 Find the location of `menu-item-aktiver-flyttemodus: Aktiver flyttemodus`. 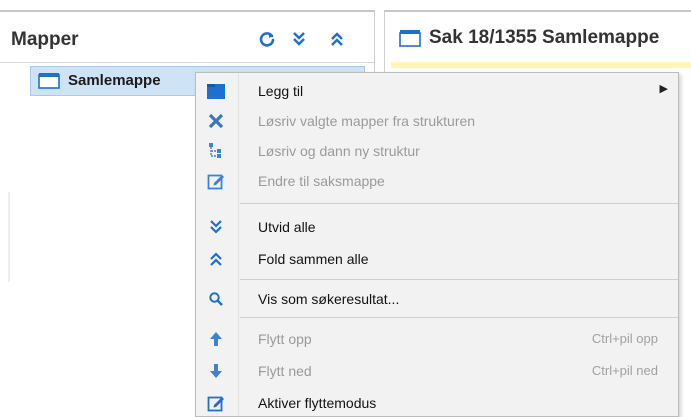

menu-item-aktiver-flyttemodus: Aktiver flyttemodus is located at coordinates (437, 402).